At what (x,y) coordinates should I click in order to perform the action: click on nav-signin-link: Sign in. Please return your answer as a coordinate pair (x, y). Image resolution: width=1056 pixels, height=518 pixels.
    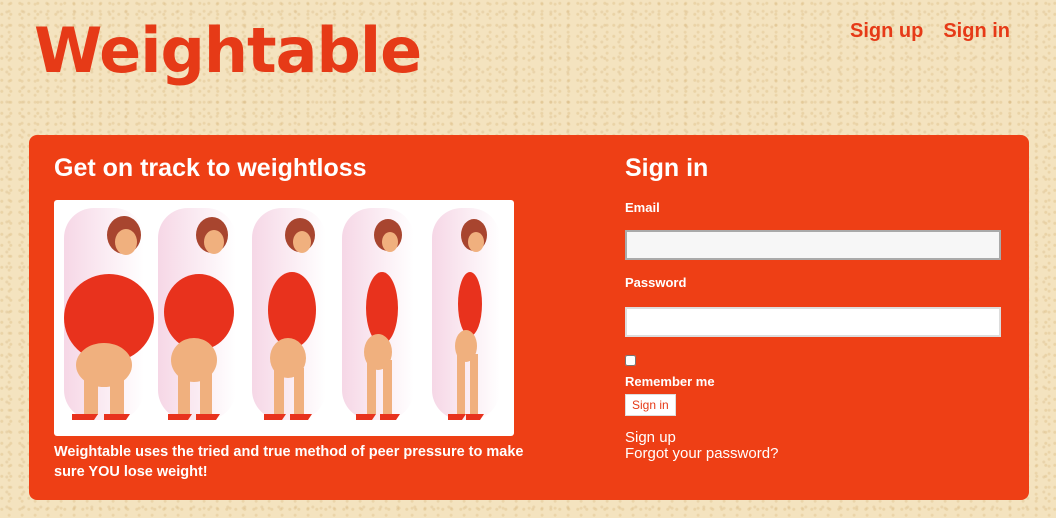
    Looking at the image, I should click on (976, 31).